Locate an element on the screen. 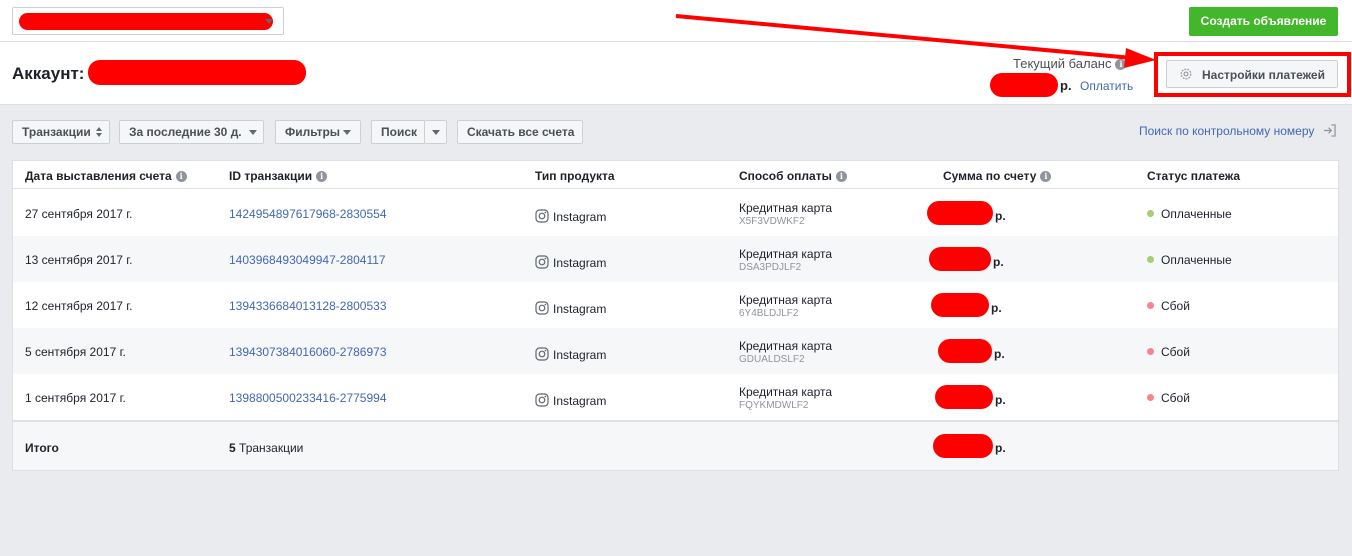  row-transaction-id-link: 1424954897617968-2830554 is located at coordinates (308, 214).